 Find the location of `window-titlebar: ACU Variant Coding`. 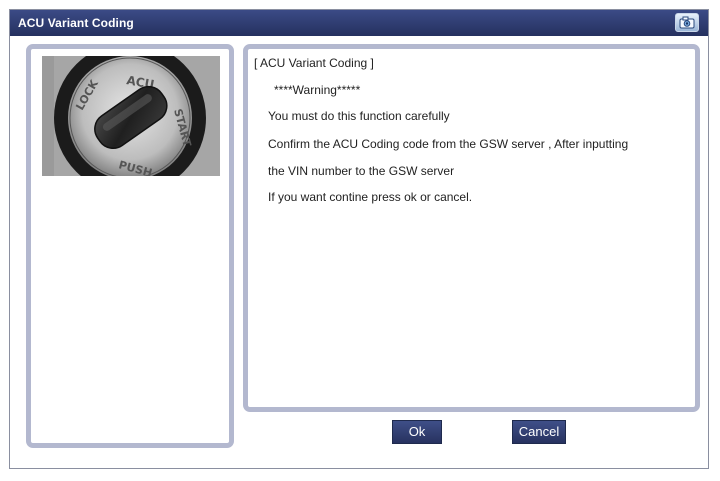

window-titlebar: ACU Variant Coding is located at coordinates (359, 23).